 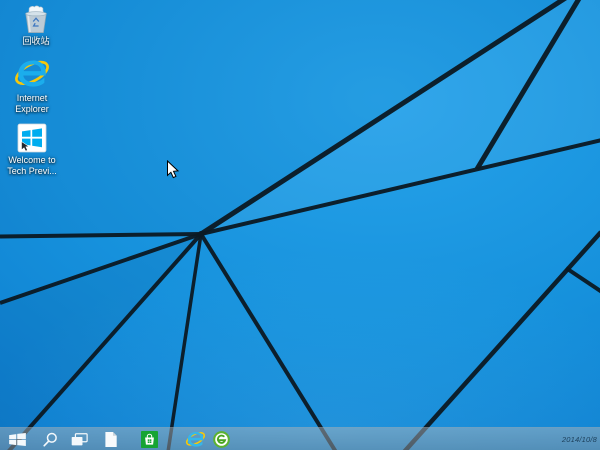 I want to click on taskbar-clock: 2014/10/8, so click(x=579, y=439).